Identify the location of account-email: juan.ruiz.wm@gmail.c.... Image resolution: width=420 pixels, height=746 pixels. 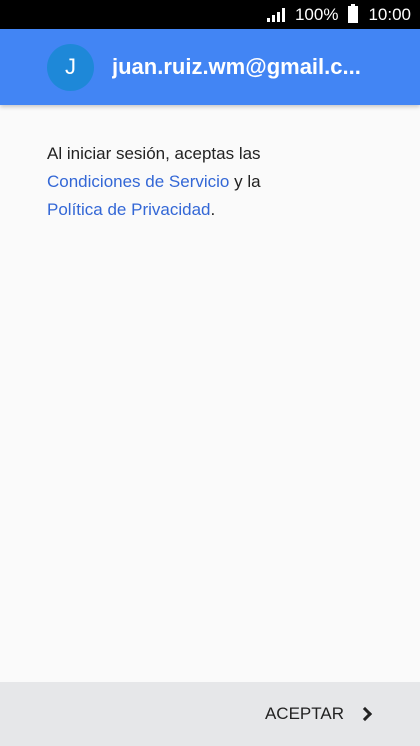
(236, 66).